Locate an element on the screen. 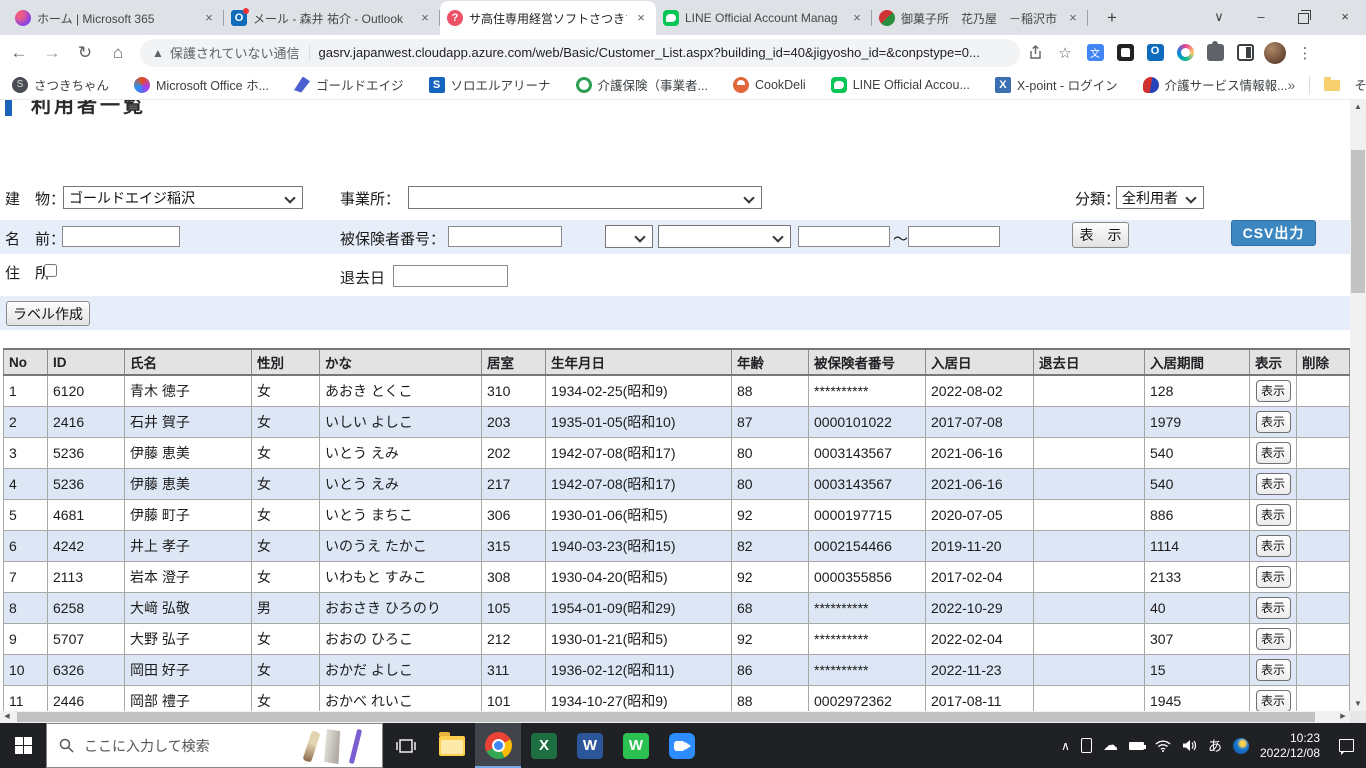 The image size is (1366, 768). vertical-scrollbar-thumb is located at coordinates (1358, 221).